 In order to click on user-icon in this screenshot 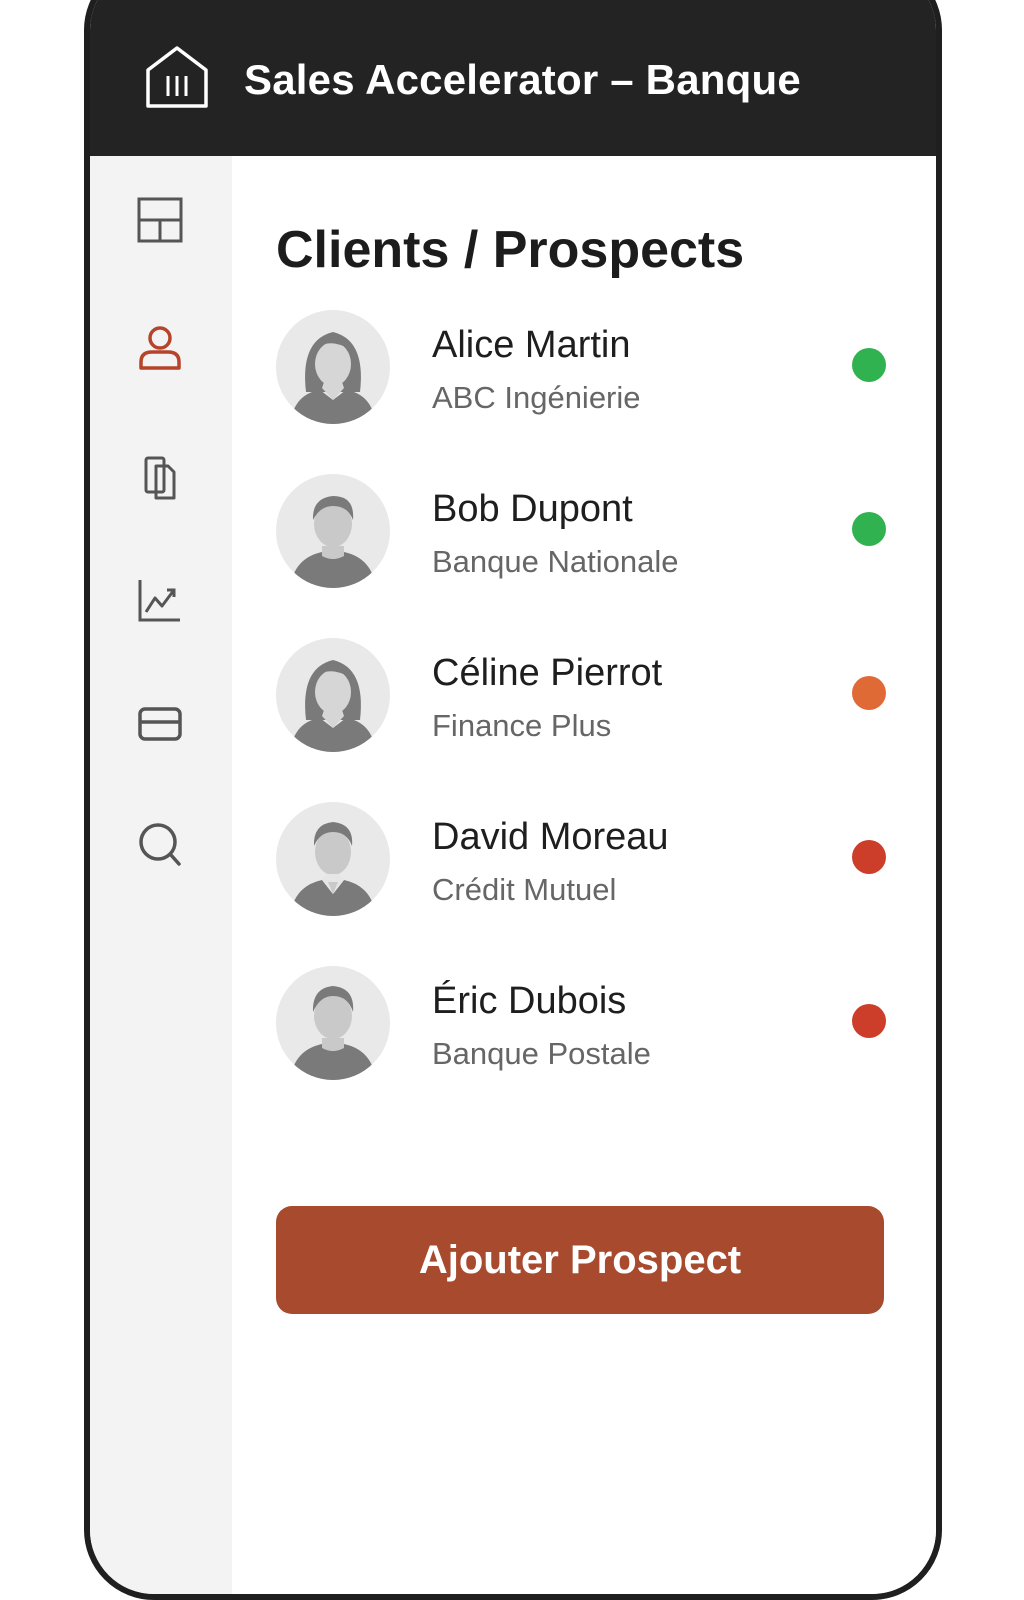, I will do `click(160, 348)`.